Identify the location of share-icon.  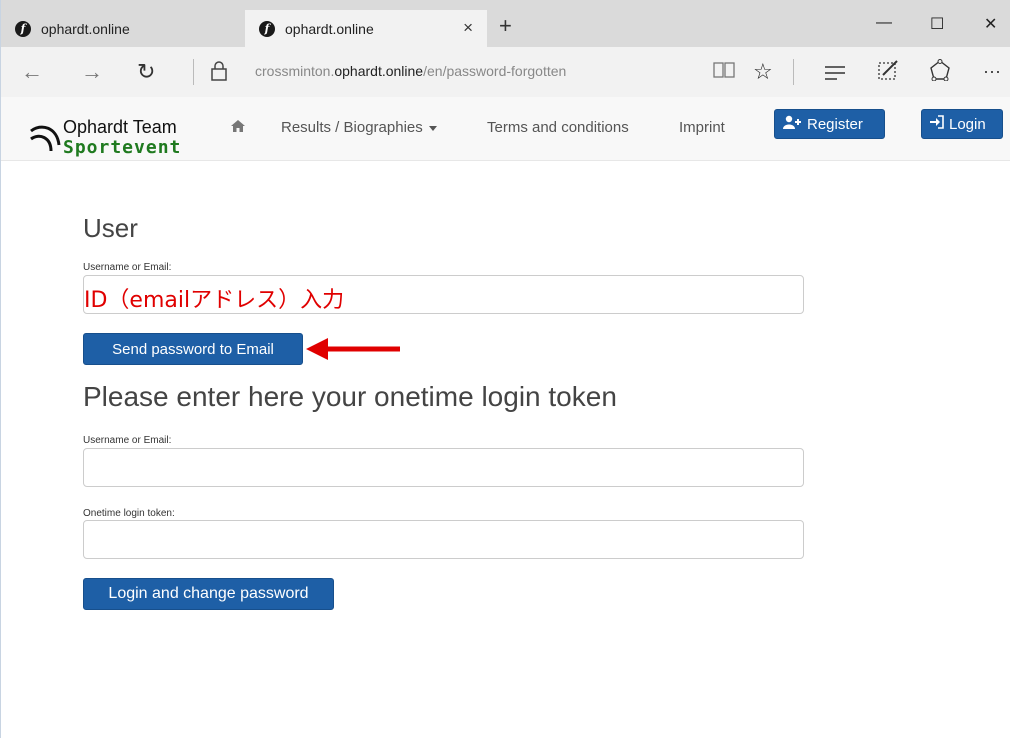
(940, 73).